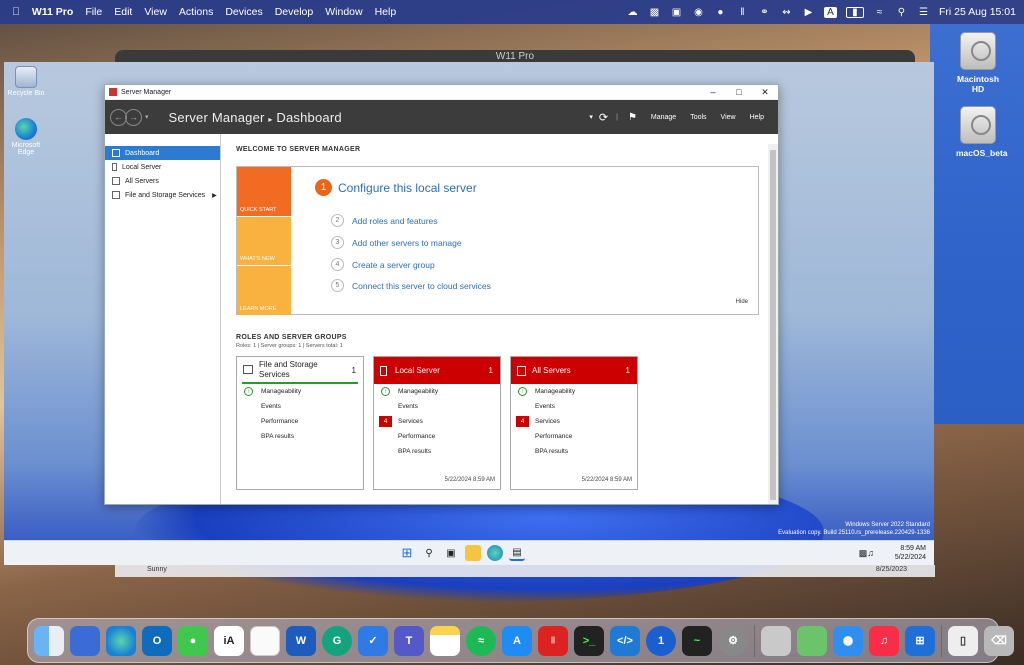 The height and width of the screenshot is (665, 1024). Describe the element at coordinates (384, 220) in the screenshot. I see `step-add-roles: 2 Add roles and features` at that location.